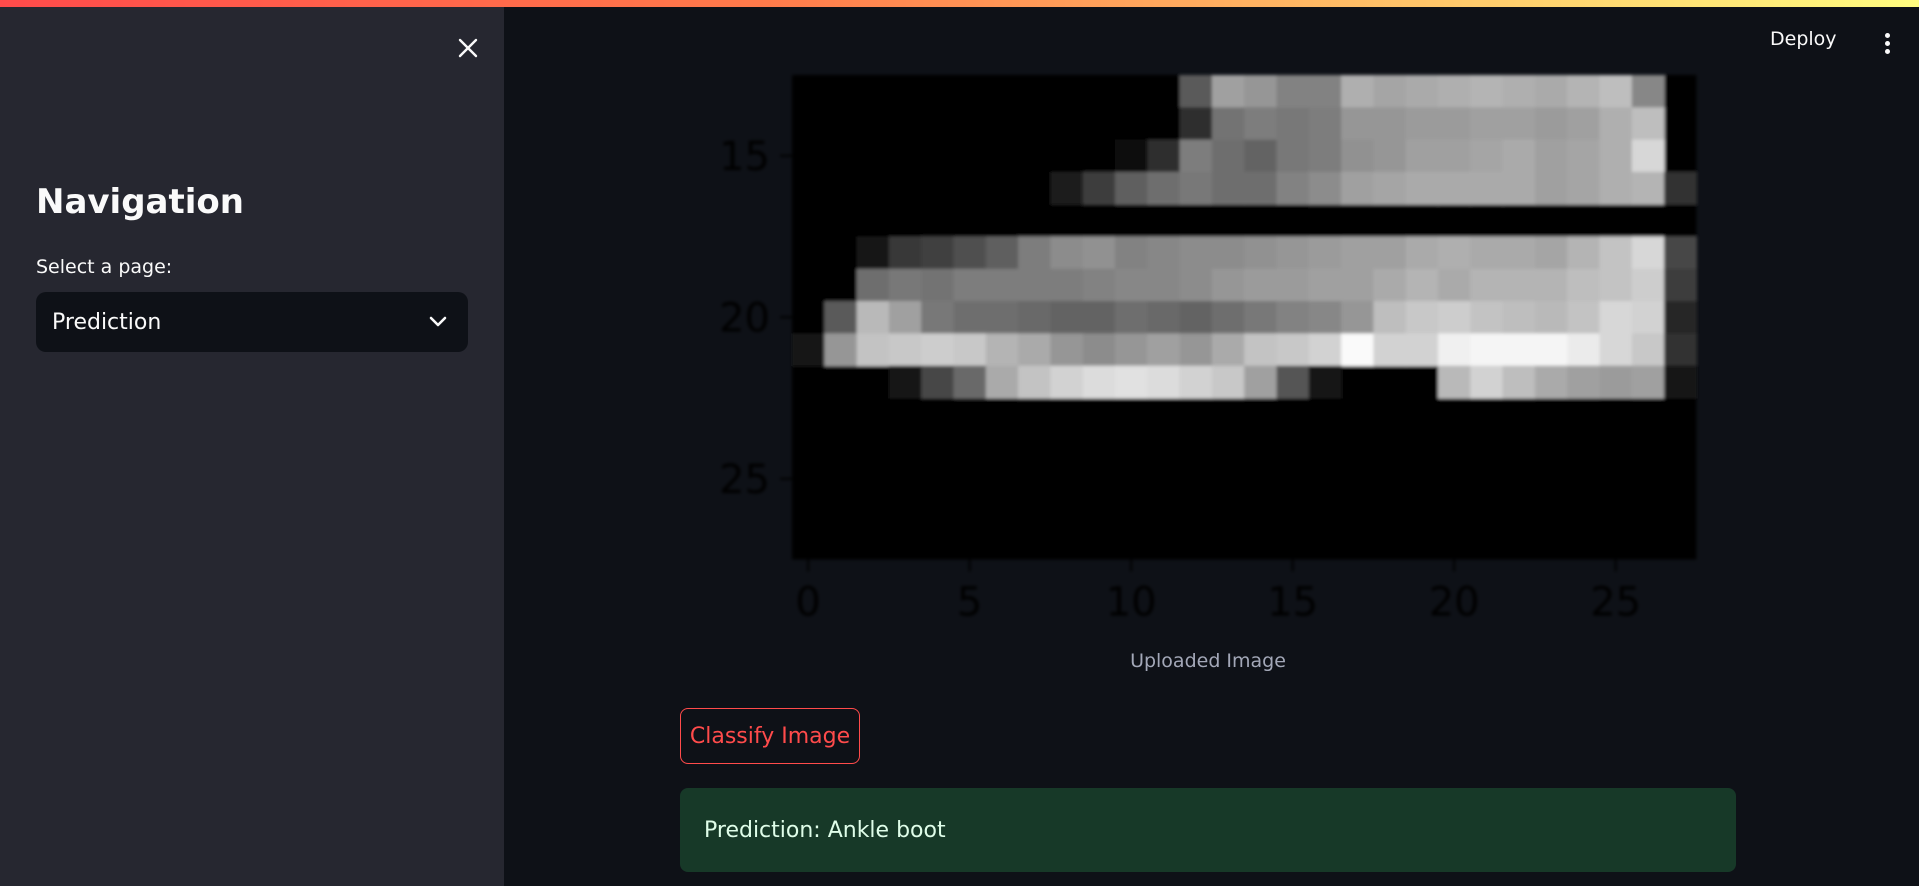 Image resolution: width=1919 pixels, height=886 pixels. Describe the element at coordinates (1803, 43) in the screenshot. I see `deploy-button: Deploy` at that location.